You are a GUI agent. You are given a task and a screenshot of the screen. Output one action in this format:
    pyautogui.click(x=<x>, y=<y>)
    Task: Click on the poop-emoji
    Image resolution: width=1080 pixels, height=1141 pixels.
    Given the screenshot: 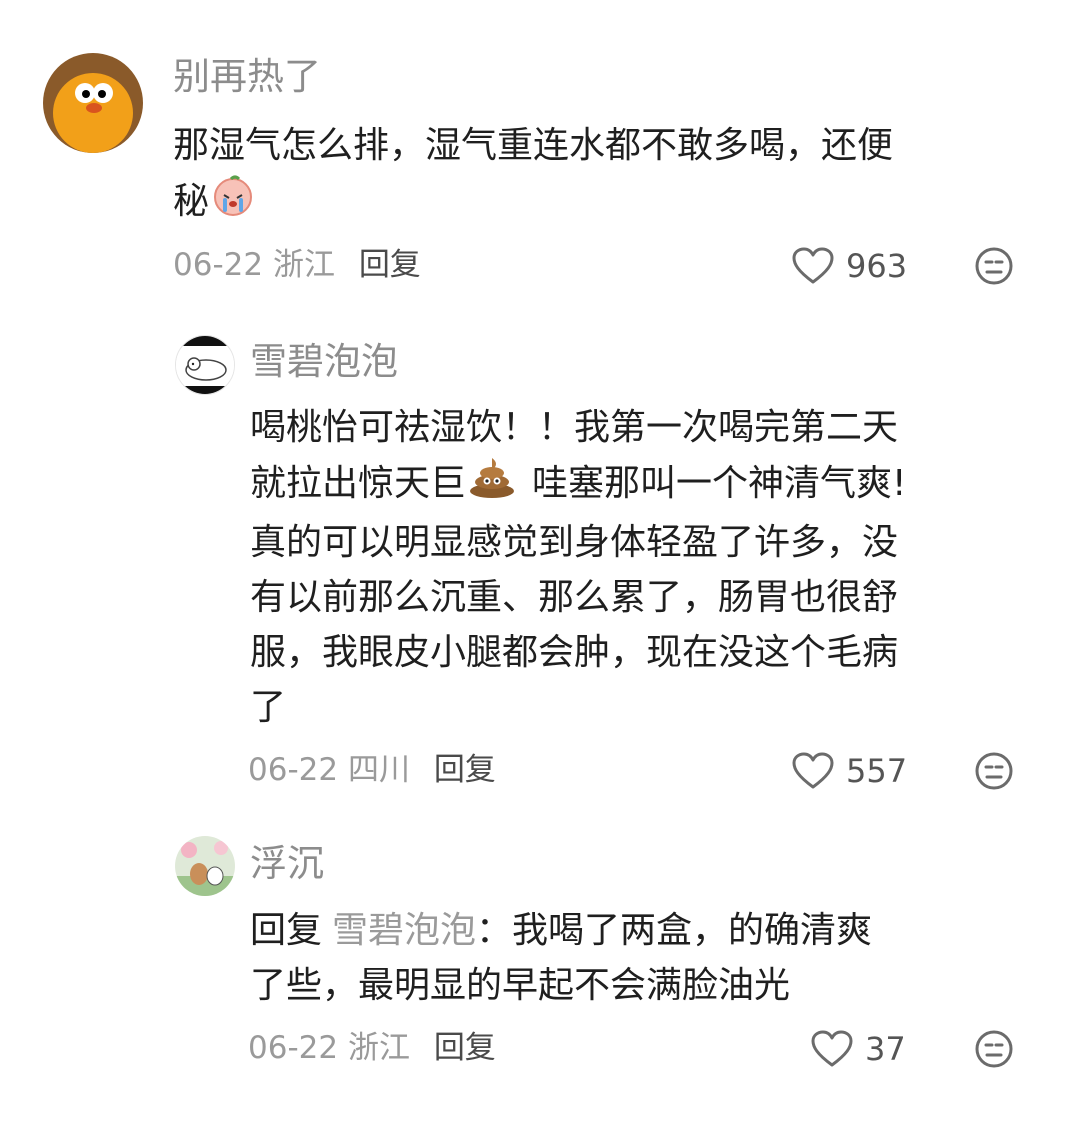 What is the action you would take?
    pyautogui.click(x=492, y=485)
    